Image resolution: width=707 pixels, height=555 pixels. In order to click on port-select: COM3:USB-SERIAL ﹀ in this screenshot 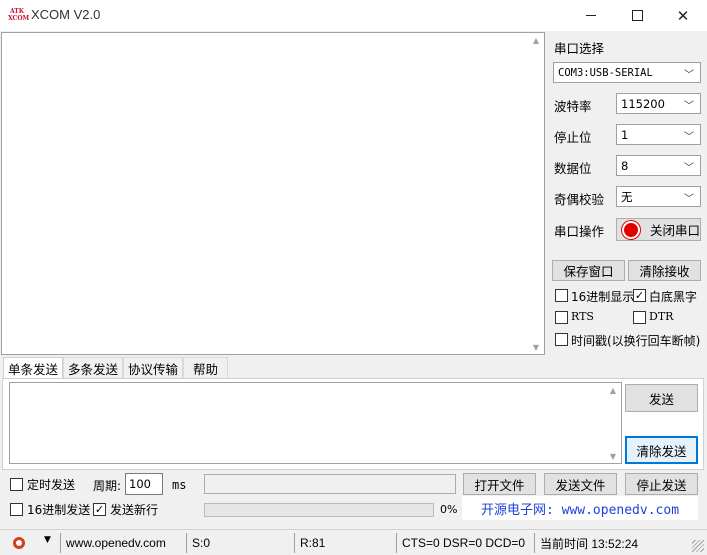, I will do `click(627, 72)`.